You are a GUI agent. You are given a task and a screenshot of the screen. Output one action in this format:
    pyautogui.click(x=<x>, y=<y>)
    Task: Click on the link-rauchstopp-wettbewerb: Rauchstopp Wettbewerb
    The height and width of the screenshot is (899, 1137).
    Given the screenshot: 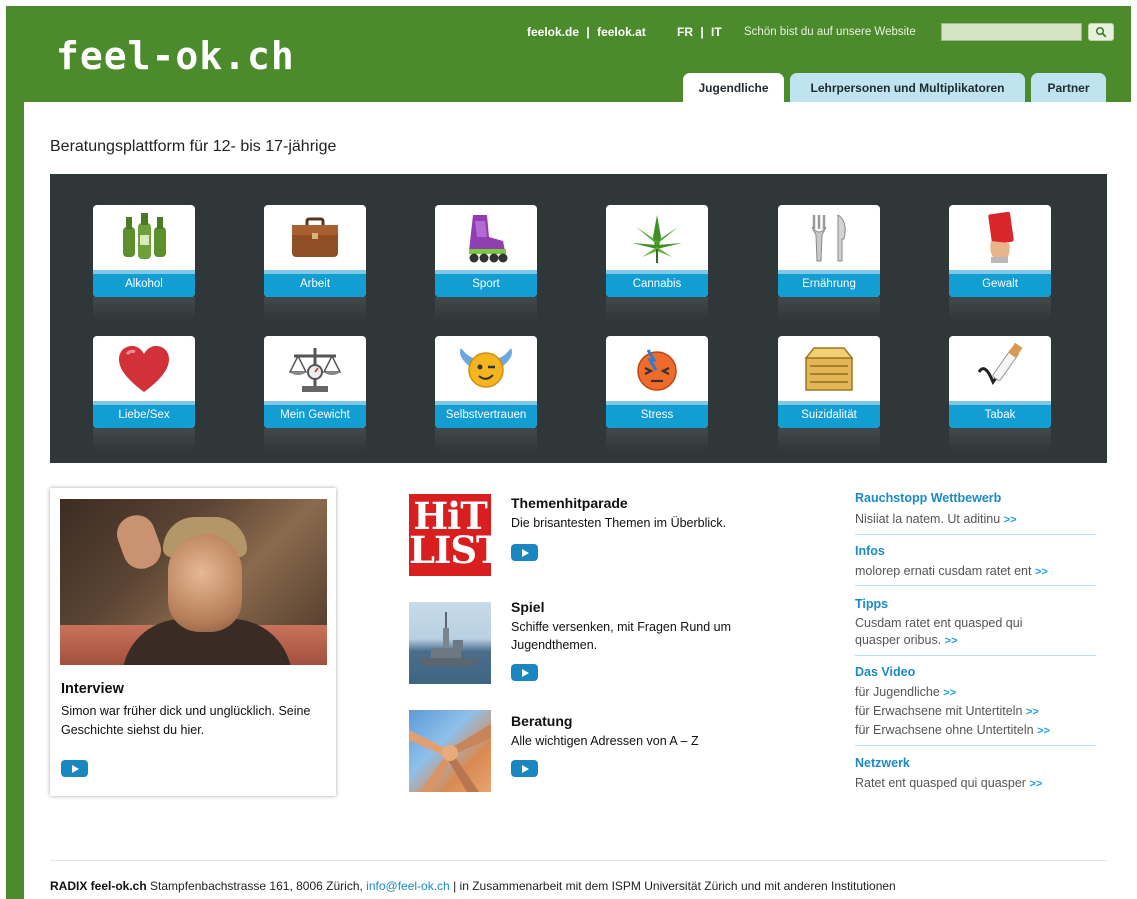 What is the action you would take?
    pyautogui.click(x=928, y=498)
    